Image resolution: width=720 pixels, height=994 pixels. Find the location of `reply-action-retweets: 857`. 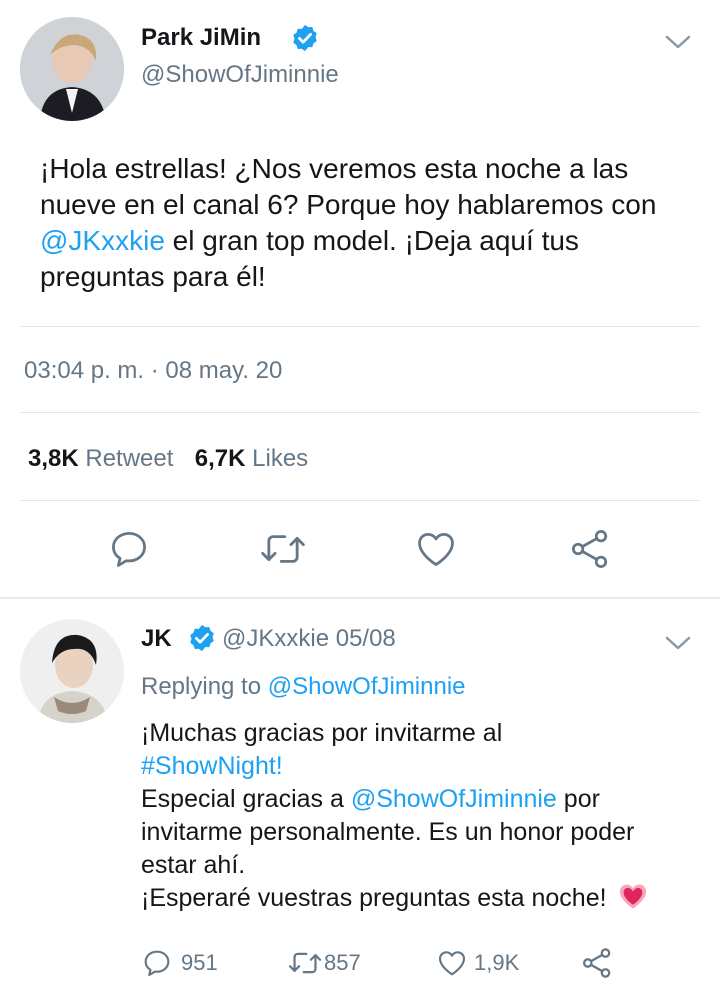

reply-action-retweets: 857 is located at coordinates (324, 963).